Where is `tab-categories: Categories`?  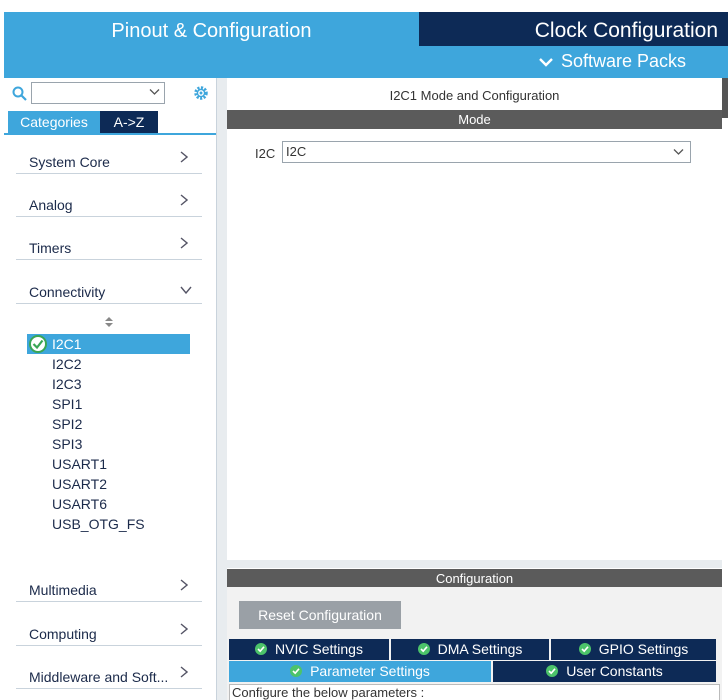
tab-categories: Categories is located at coordinates (54, 122).